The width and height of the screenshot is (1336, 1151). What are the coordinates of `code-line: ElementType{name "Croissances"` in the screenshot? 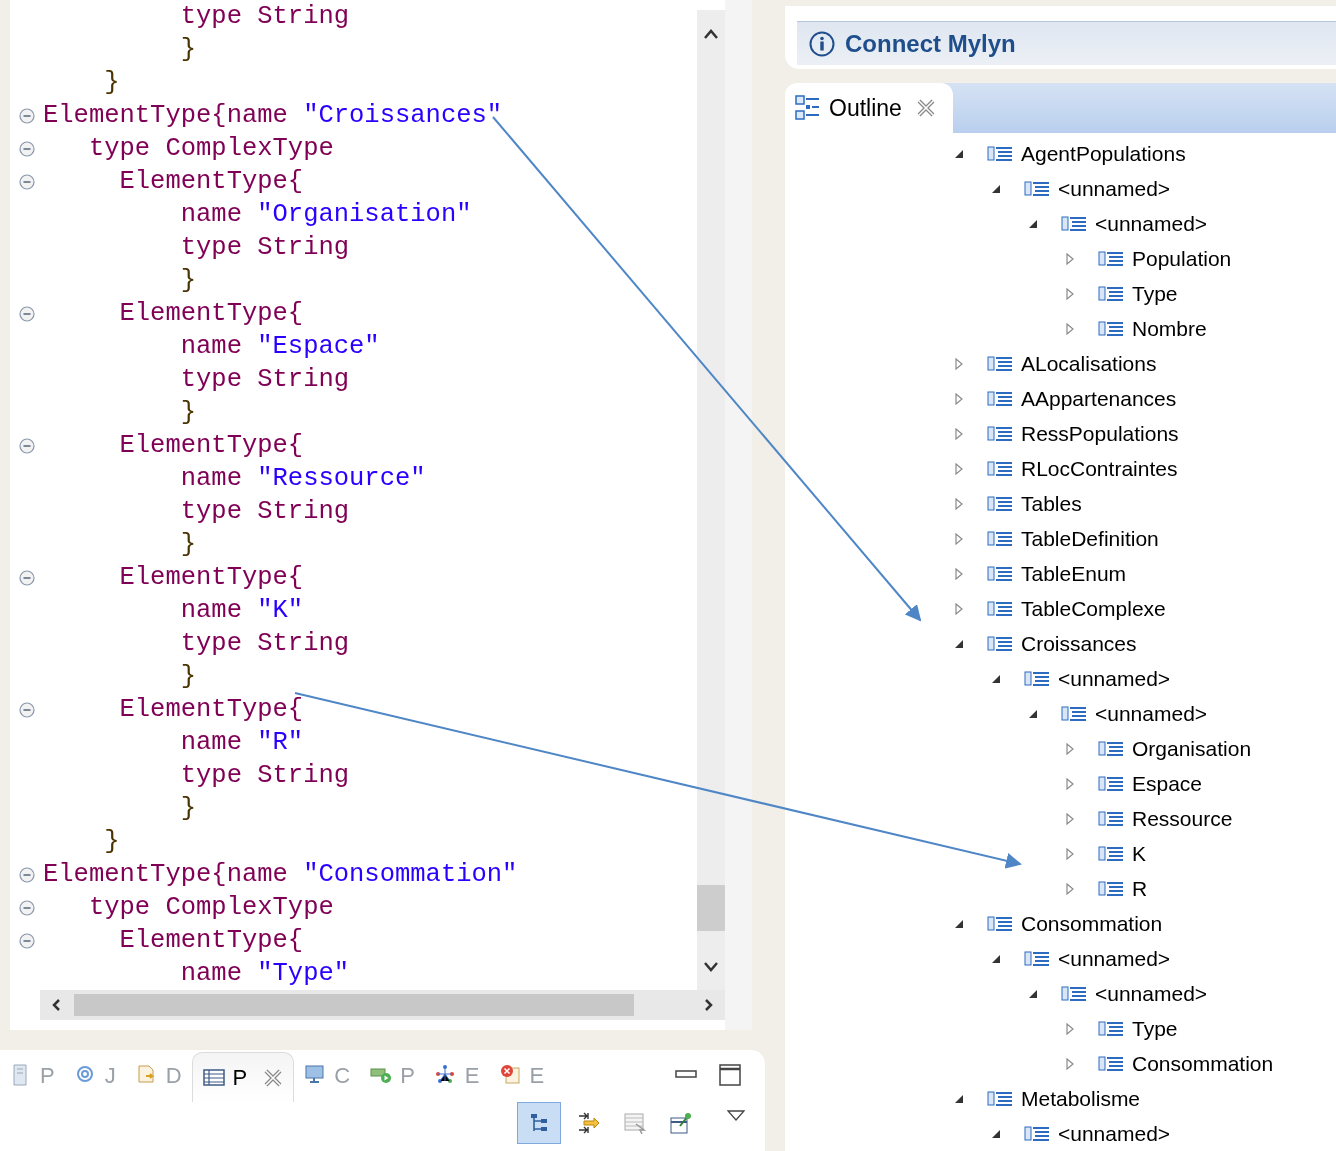 It's located at (273, 116).